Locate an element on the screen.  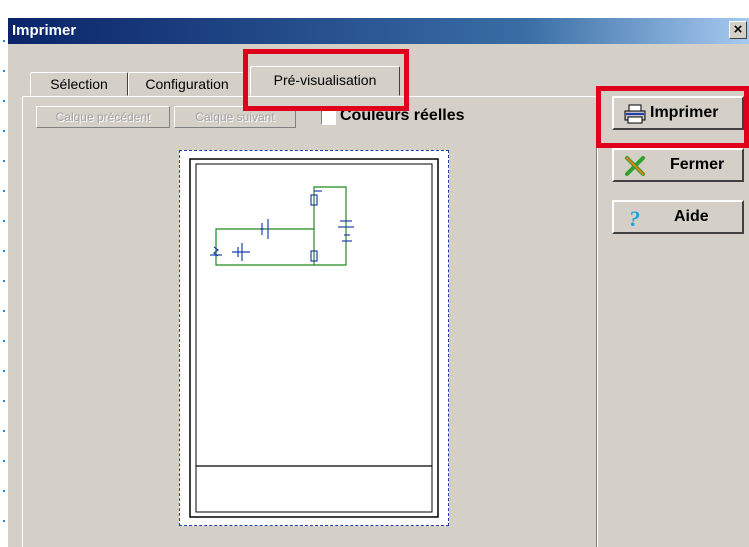
highlight-box-print-button is located at coordinates (672, 117).